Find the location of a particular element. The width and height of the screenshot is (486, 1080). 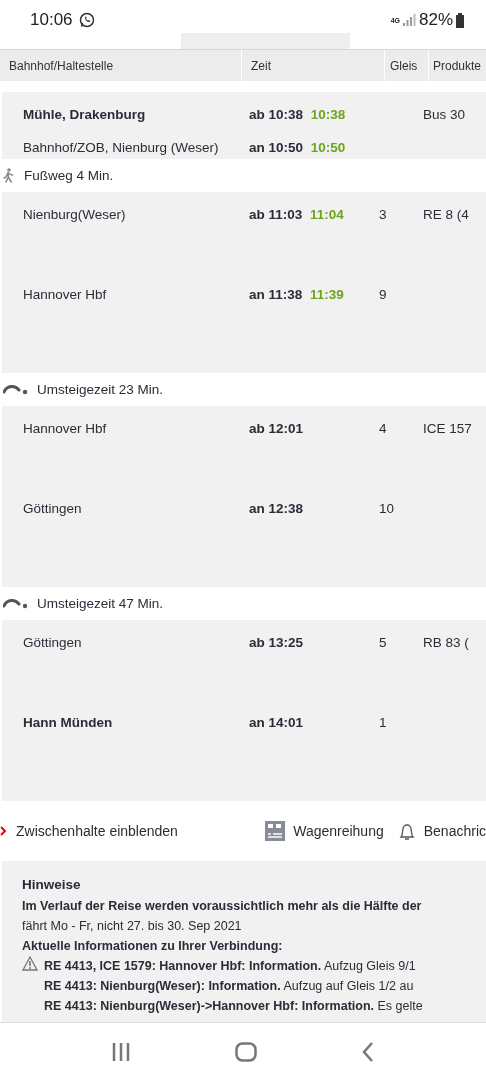

note-text: Aktuelle Informationen zu Ihrer Verbindung: is located at coordinates (153, 946).